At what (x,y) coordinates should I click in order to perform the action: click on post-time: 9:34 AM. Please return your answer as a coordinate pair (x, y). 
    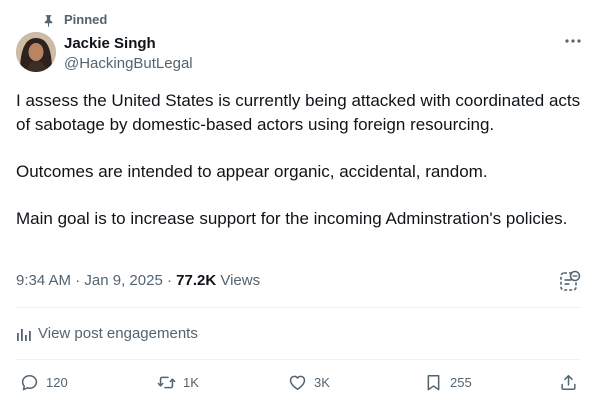
    Looking at the image, I should click on (43, 280).